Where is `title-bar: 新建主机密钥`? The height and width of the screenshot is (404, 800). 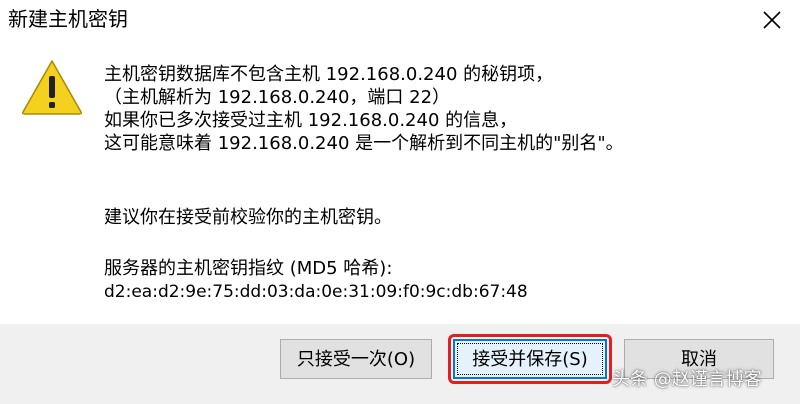 title-bar: 新建主机密钥 is located at coordinates (400, 19).